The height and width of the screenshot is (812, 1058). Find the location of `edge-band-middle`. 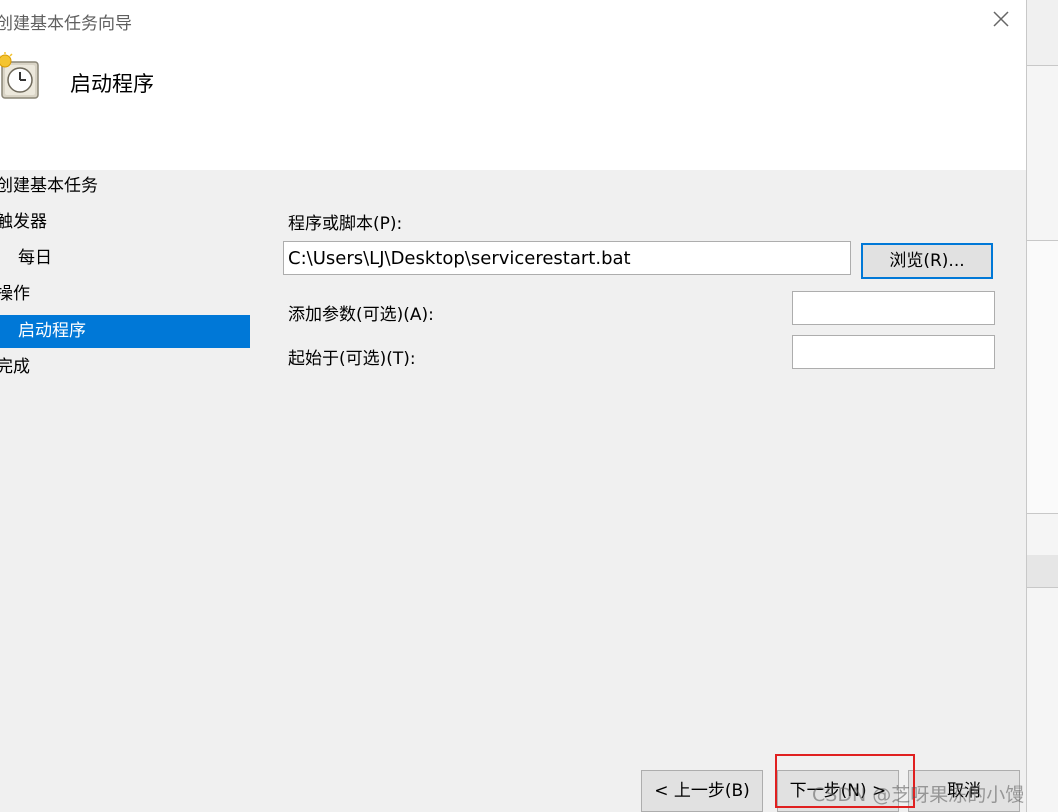

edge-band-middle is located at coordinates (1042, 377).